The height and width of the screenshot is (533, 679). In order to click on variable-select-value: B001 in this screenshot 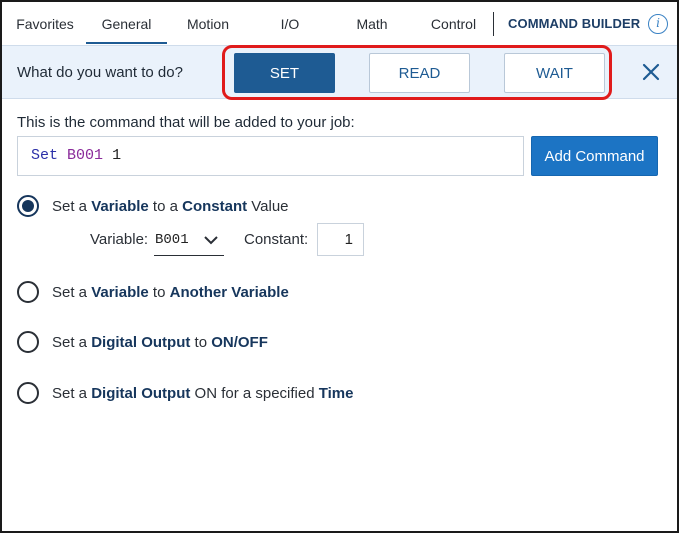, I will do `click(172, 240)`.